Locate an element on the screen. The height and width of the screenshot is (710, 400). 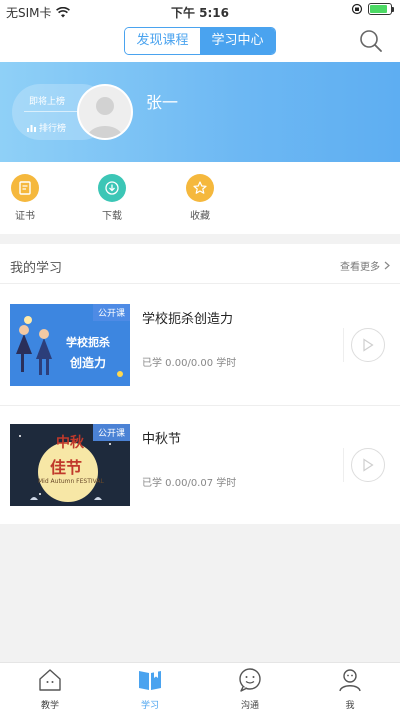
thumb-title-line1: 学校扼杀 is located at coordinates (88, 342).